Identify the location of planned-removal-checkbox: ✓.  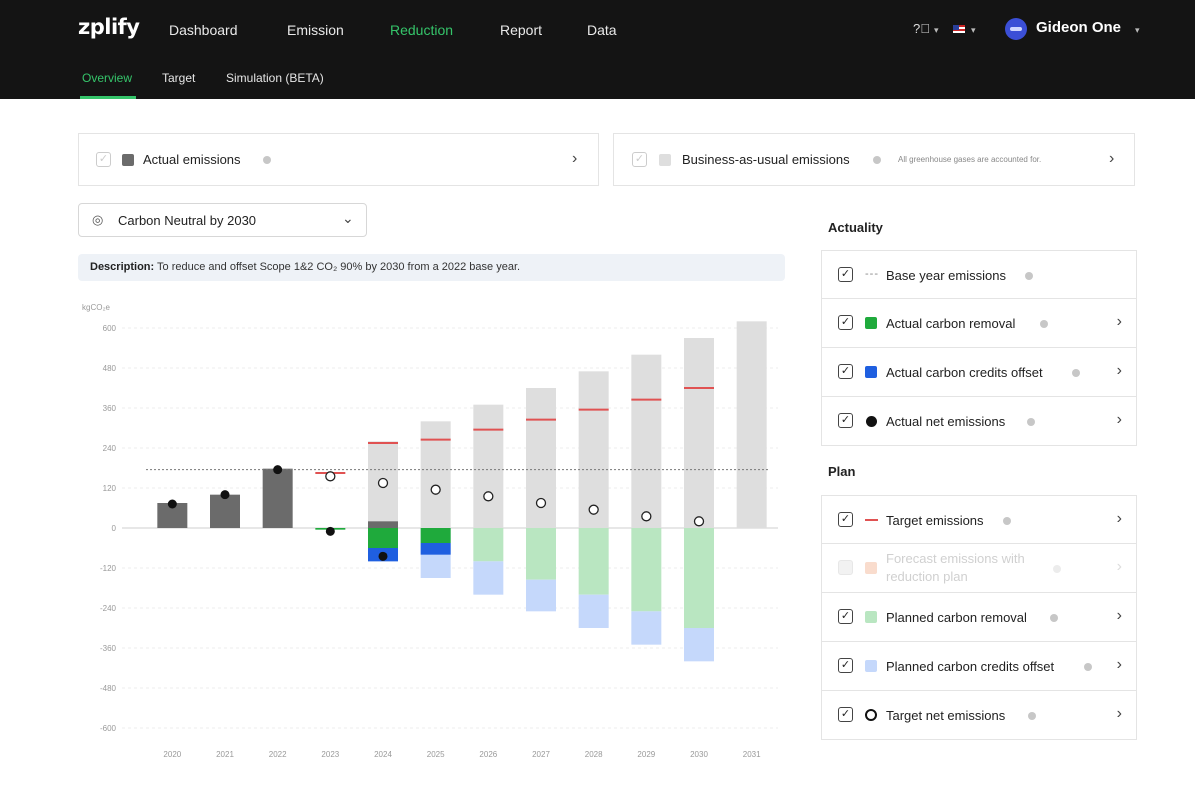
(845, 616).